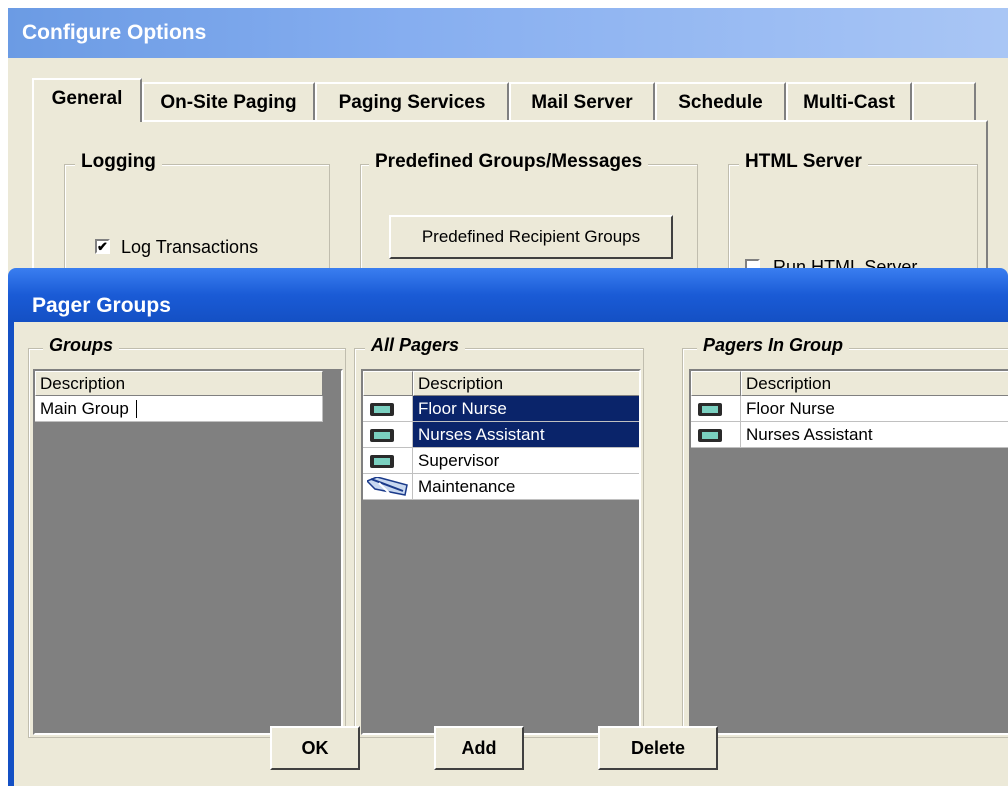 The width and height of the screenshot is (1008, 786). Describe the element at coordinates (228, 101) in the screenshot. I see `tab-on-site-paging: On-Site Paging` at that location.